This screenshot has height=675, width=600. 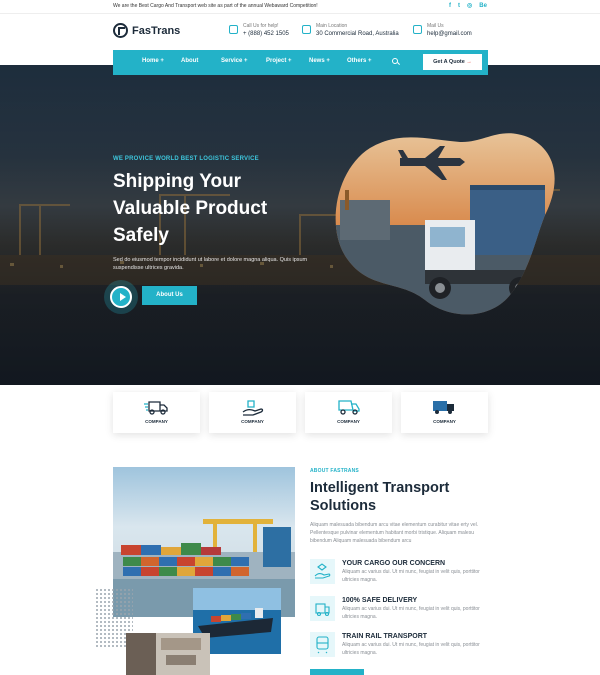 What do you see at coordinates (483, 6) in the screenshot?
I see `behance-icon: Be` at bounding box center [483, 6].